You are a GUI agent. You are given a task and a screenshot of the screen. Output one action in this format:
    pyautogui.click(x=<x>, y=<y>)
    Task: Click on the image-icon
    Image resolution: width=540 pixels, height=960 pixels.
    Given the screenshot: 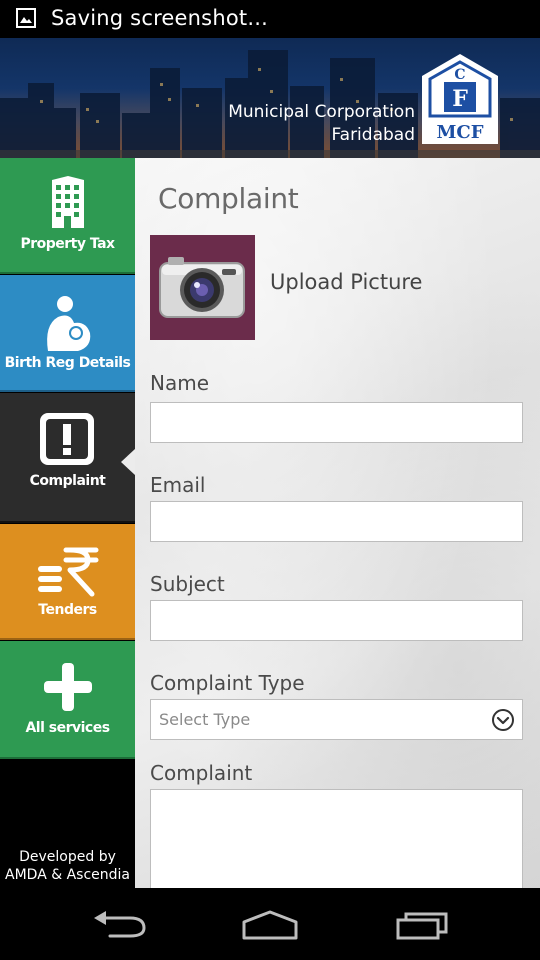 What is the action you would take?
    pyautogui.click(x=26, y=18)
    